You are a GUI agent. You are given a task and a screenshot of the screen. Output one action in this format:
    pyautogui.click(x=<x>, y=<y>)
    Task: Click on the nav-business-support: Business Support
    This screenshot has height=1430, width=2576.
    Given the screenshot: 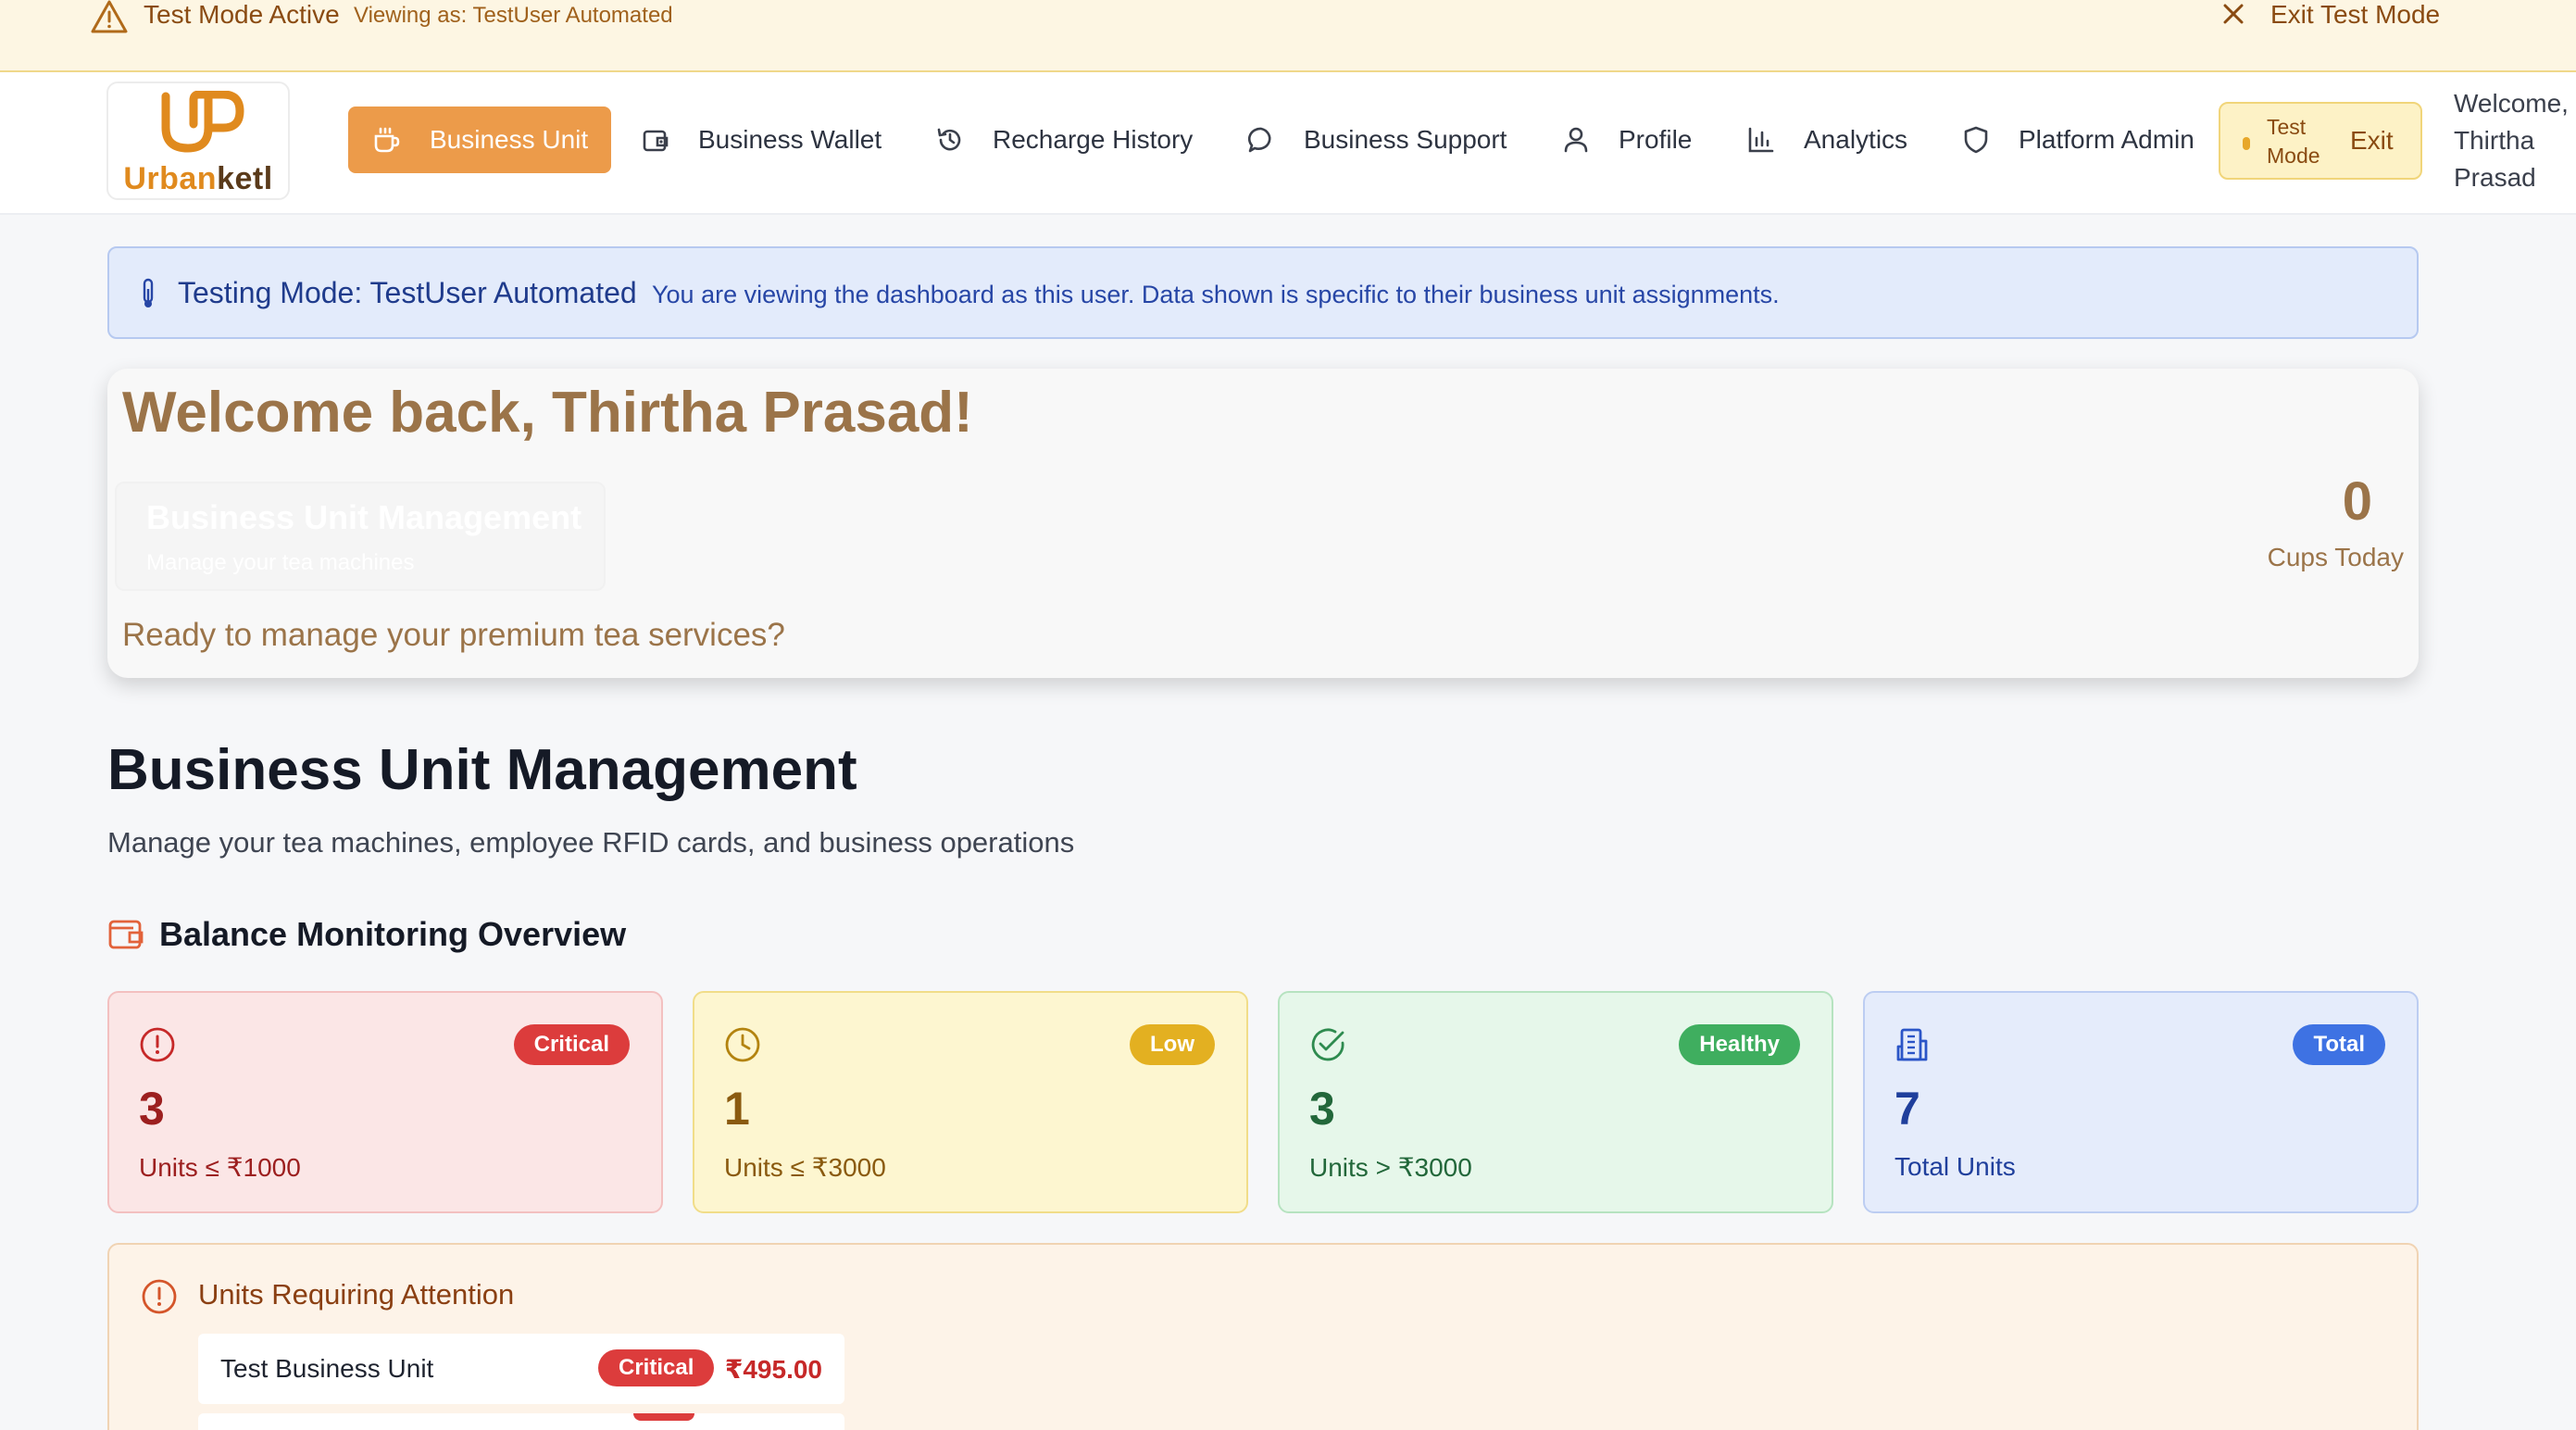 What is the action you would take?
    pyautogui.click(x=1376, y=140)
    